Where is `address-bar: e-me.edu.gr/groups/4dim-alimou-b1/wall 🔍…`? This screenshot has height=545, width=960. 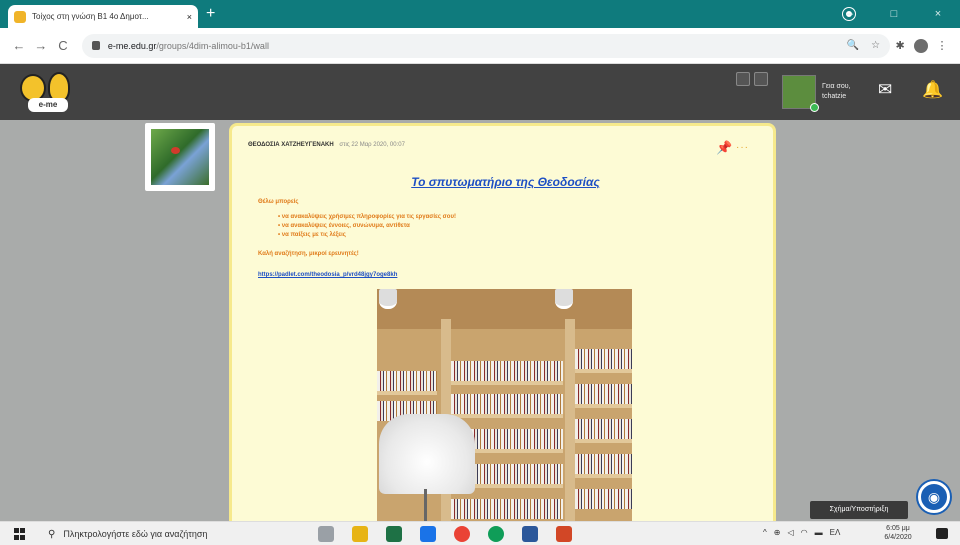 address-bar: e-me.edu.gr/groups/4dim-alimou-b1/wall 🔍… is located at coordinates (486, 45).